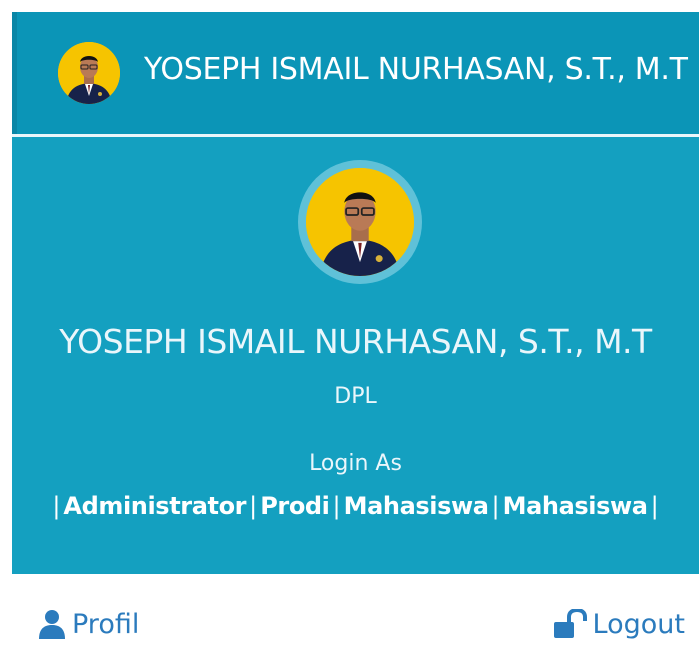 The width and height of the screenshot is (699, 670). I want to click on user-menu-footer: Profil Logout, so click(355, 618).